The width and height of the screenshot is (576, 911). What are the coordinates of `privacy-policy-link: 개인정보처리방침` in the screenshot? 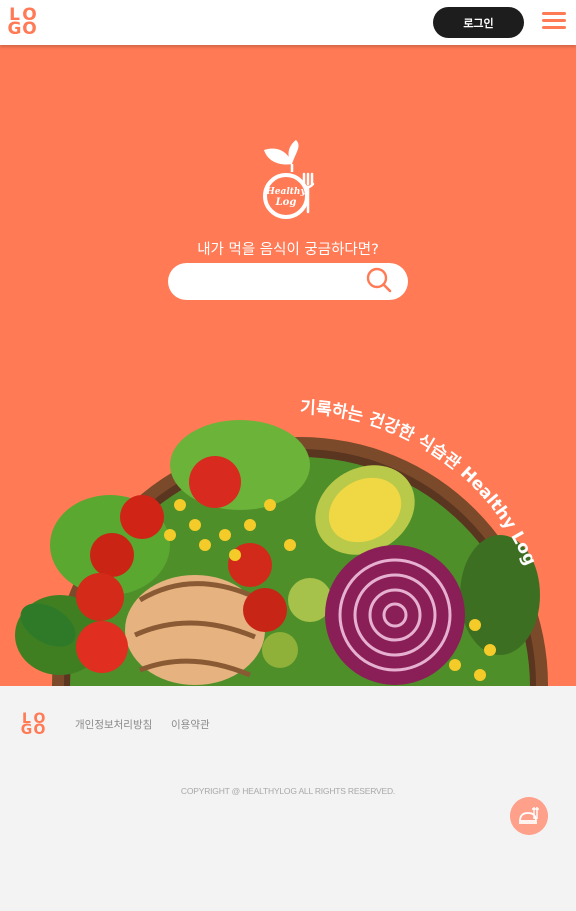 It's located at (113, 724).